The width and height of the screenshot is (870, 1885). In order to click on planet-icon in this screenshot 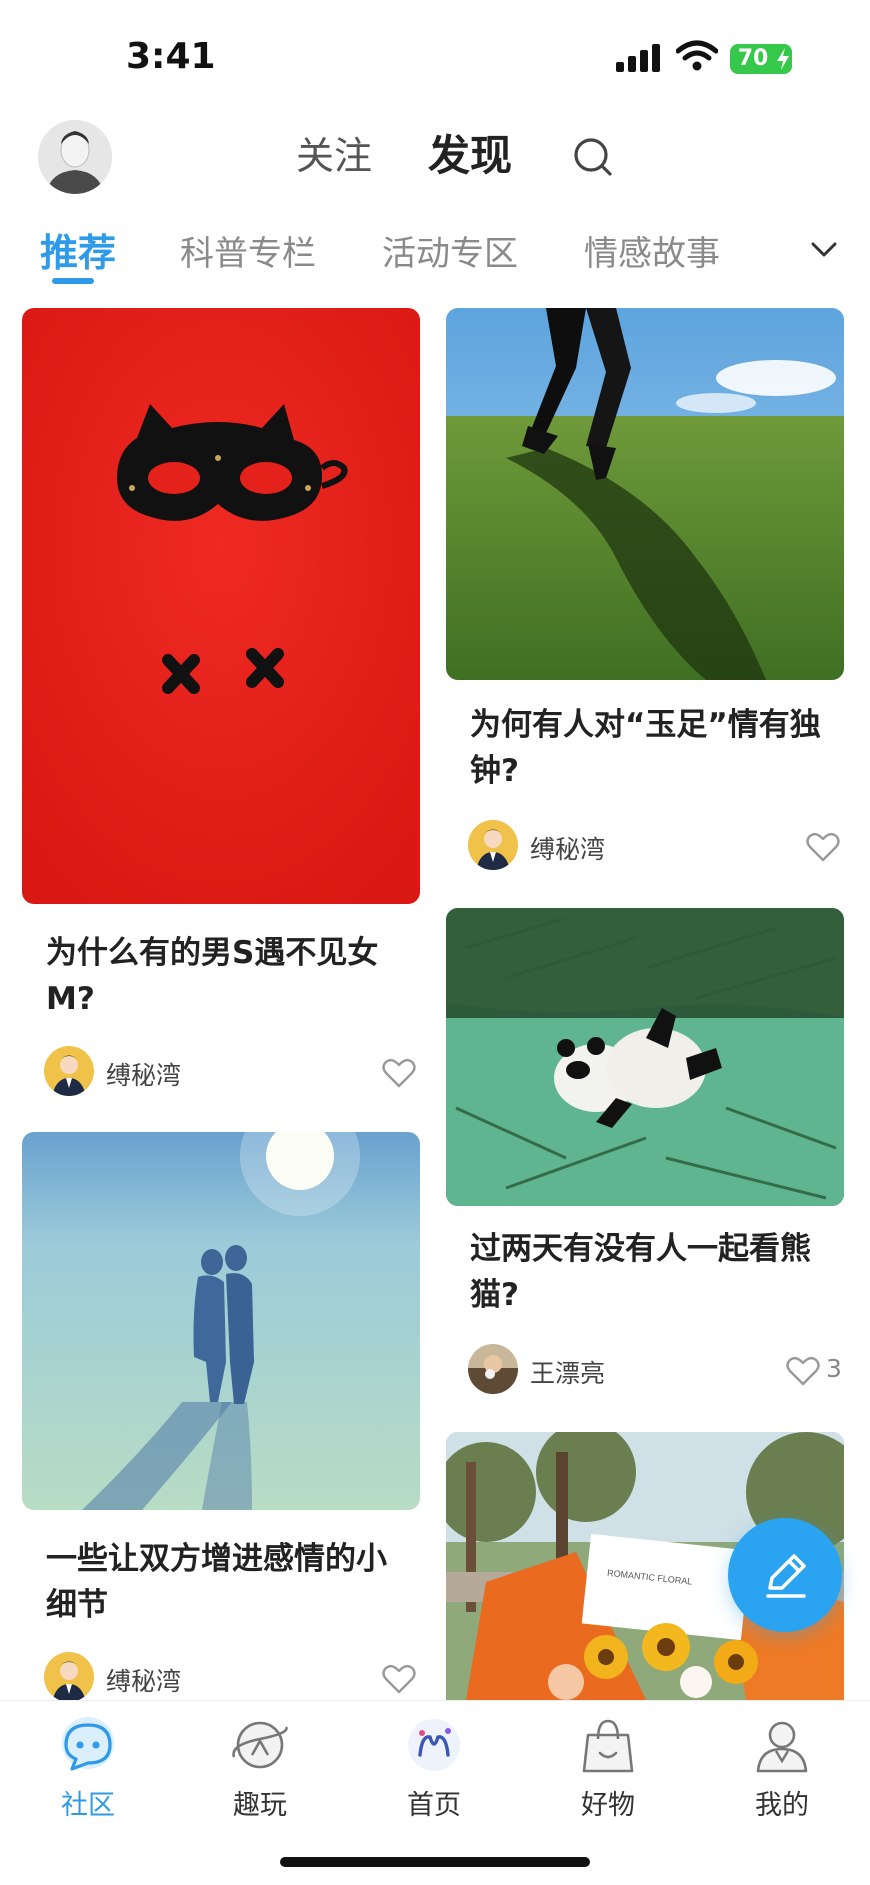, I will do `click(260, 1745)`.